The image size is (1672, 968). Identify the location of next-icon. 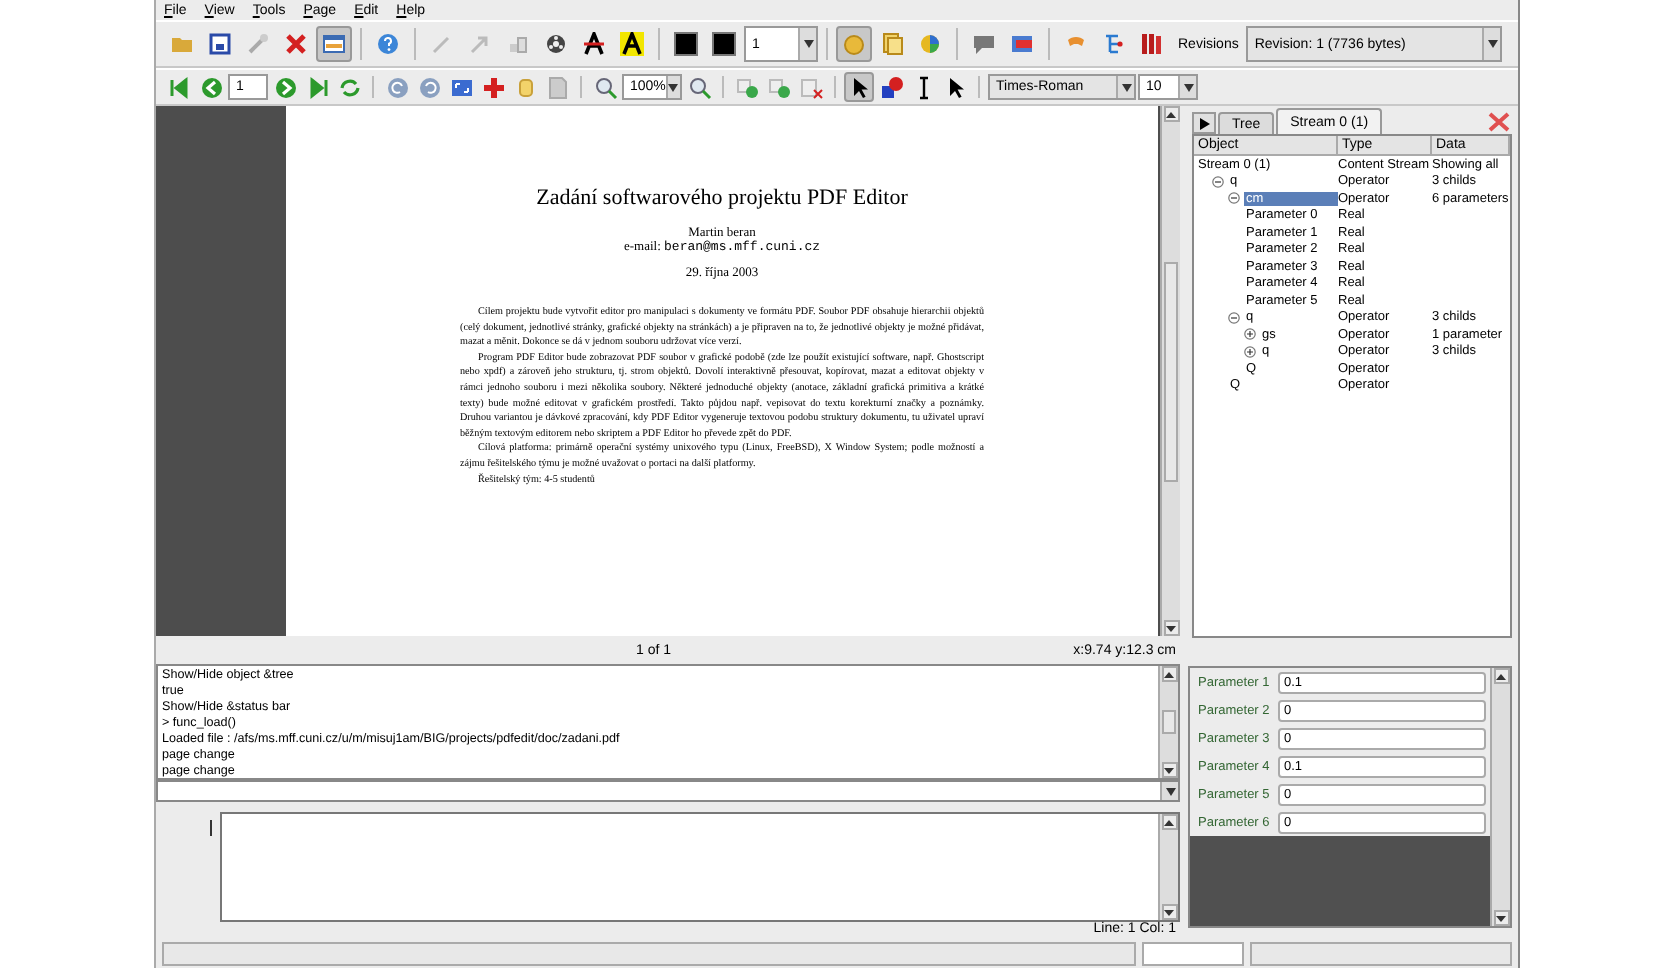
(285, 87).